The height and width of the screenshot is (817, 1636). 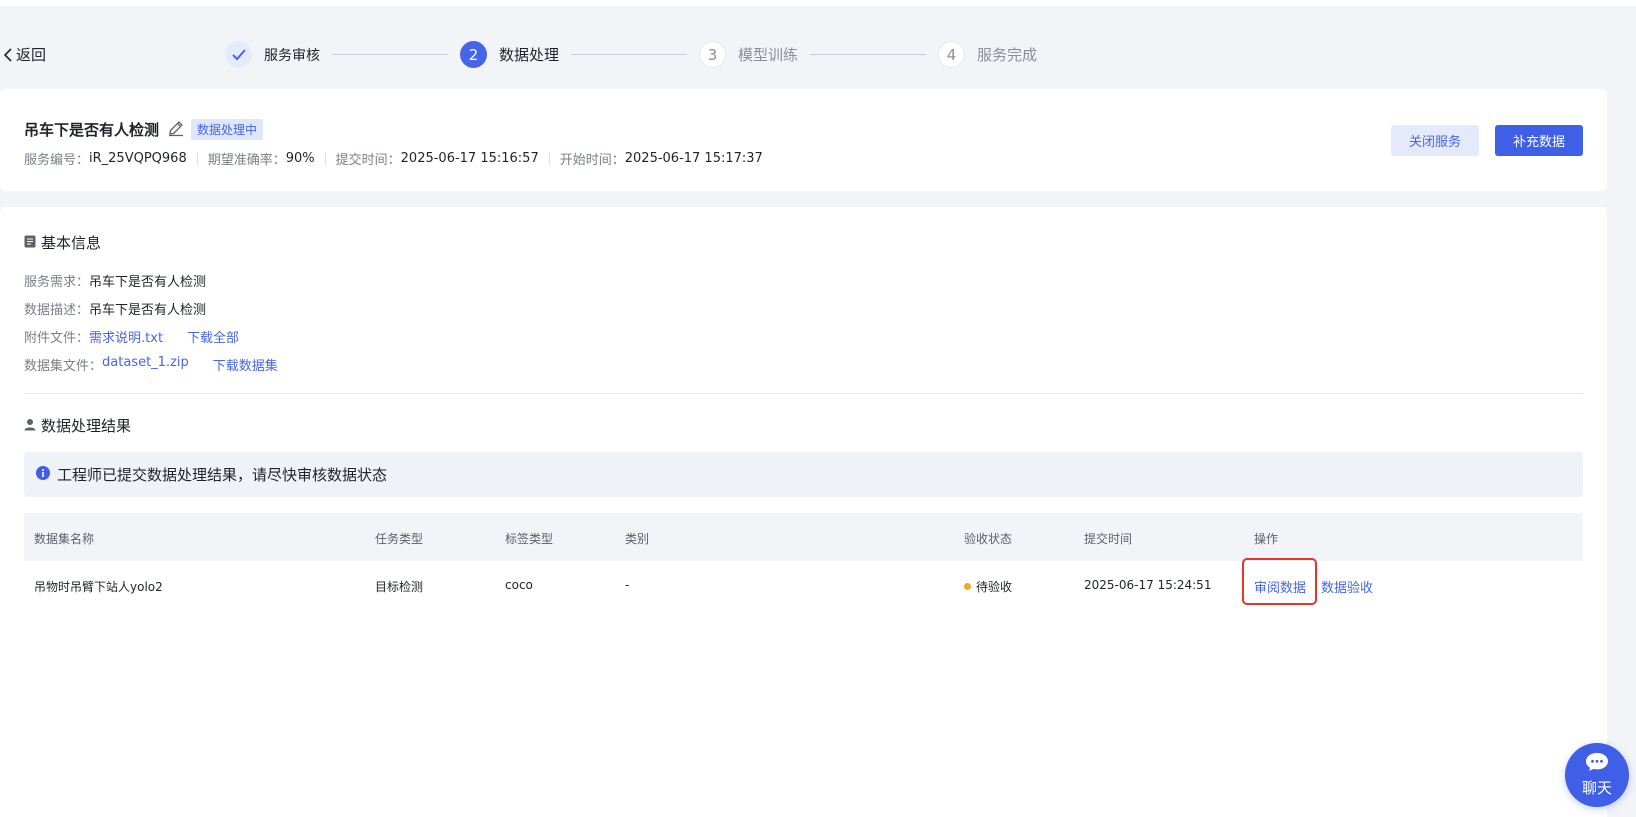 What do you see at coordinates (148, 310) in the screenshot?
I see `description-value: 吊车下是否有人检测` at bounding box center [148, 310].